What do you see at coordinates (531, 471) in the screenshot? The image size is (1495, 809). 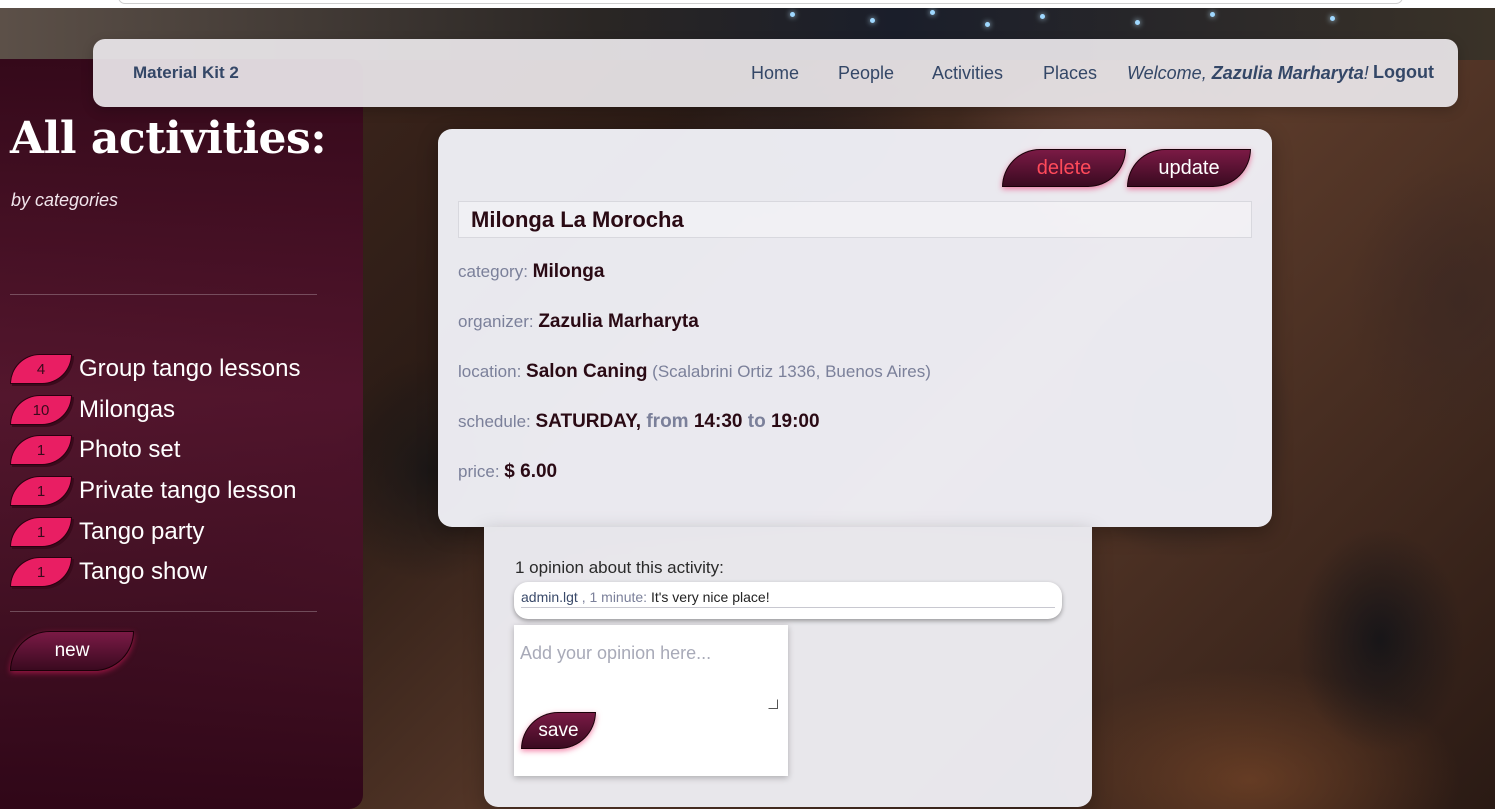 I see `price-value: $ 6.00` at bounding box center [531, 471].